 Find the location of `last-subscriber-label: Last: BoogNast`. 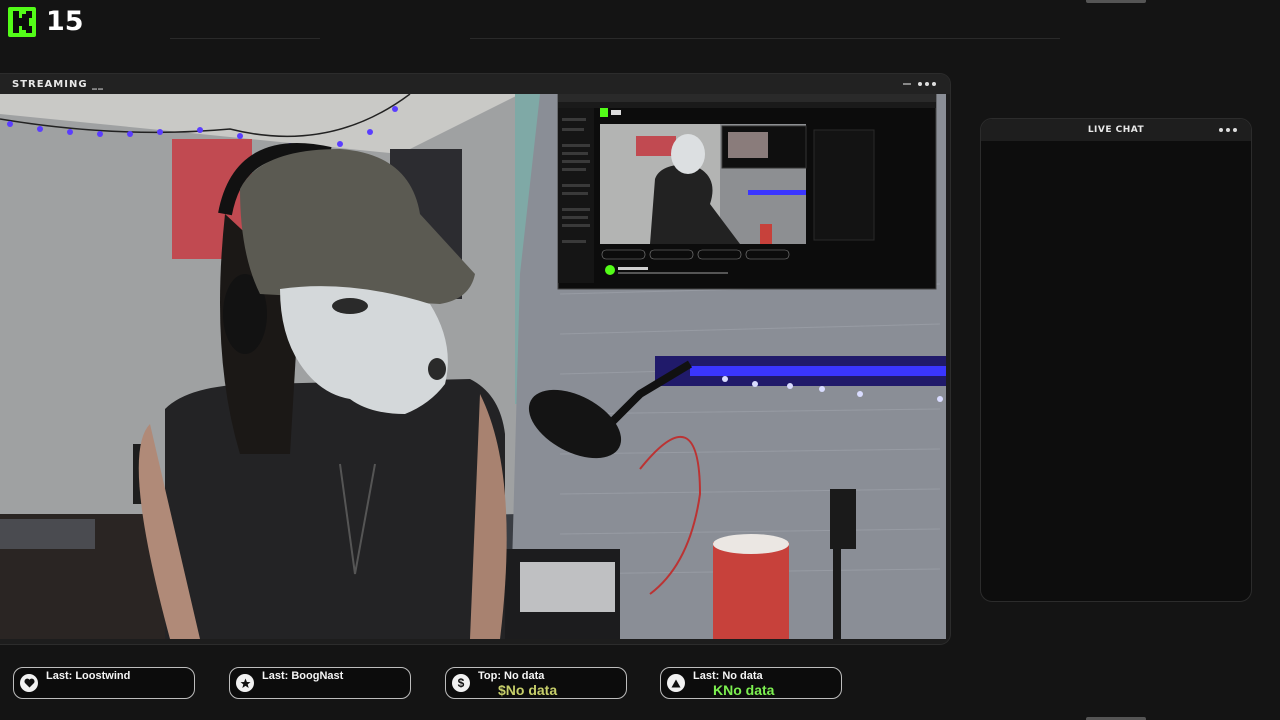

last-subscriber-label: Last: BoogNast is located at coordinates (303, 676).